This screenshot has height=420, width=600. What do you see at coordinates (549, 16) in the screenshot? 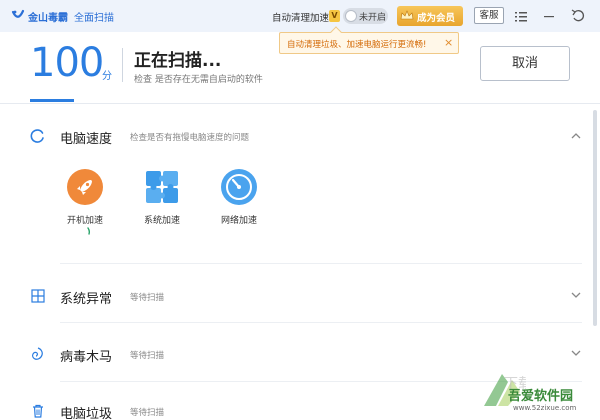
I see `minimize-icon` at bounding box center [549, 16].